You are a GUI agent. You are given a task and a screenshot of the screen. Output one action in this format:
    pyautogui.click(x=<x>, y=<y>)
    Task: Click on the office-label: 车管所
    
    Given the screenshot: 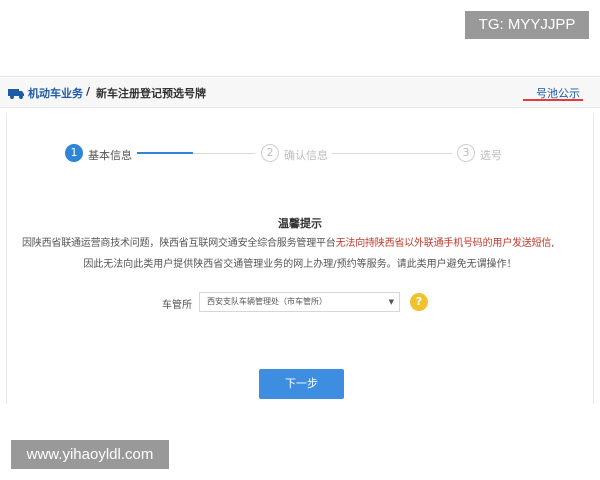 What is the action you would take?
    pyautogui.click(x=177, y=305)
    